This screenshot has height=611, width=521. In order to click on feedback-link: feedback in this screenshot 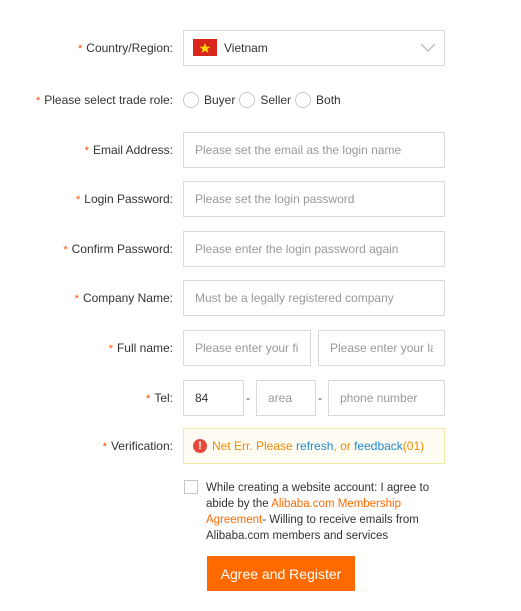, I will do `click(378, 446)`.